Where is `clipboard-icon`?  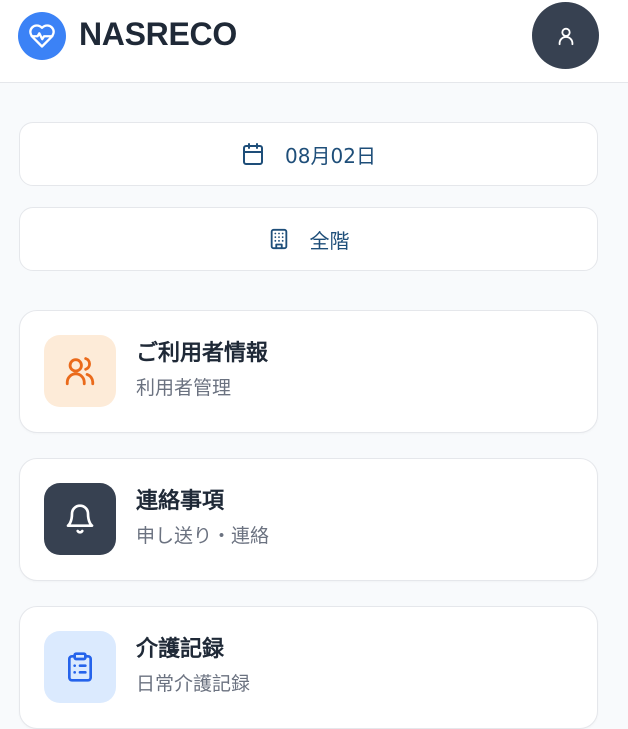 clipboard-icon is located at coordinates (80, 667).